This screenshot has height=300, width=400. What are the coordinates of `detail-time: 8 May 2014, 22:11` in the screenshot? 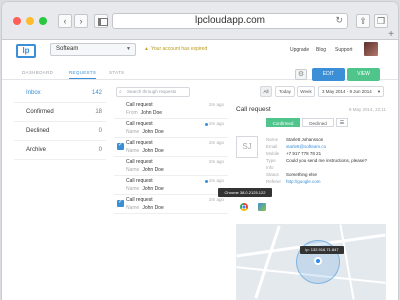 It's located at (367, 109).